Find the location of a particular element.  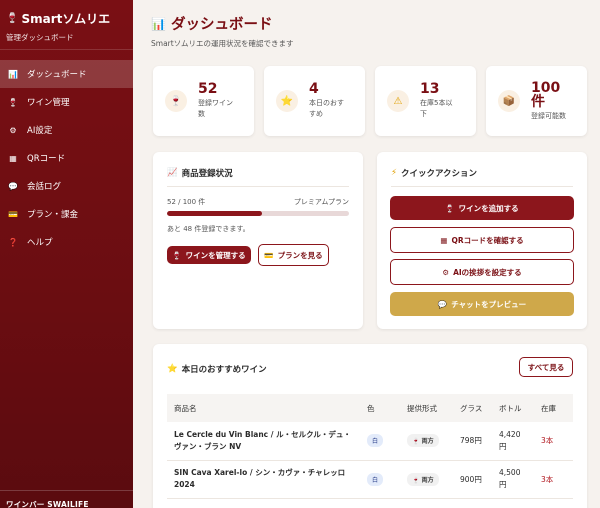

question-icon: ❓ is located at coordinates (13, 242).